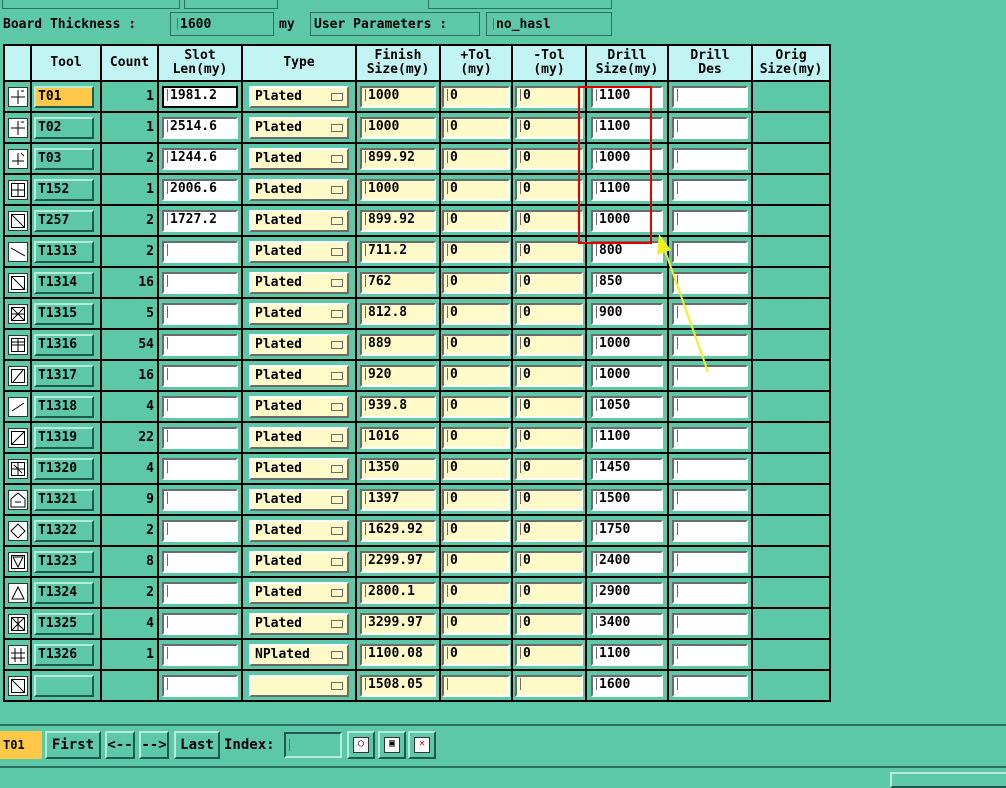 This screenshot has width=1006, height=788. I want to click on type-dropdown, so click(299, 685).